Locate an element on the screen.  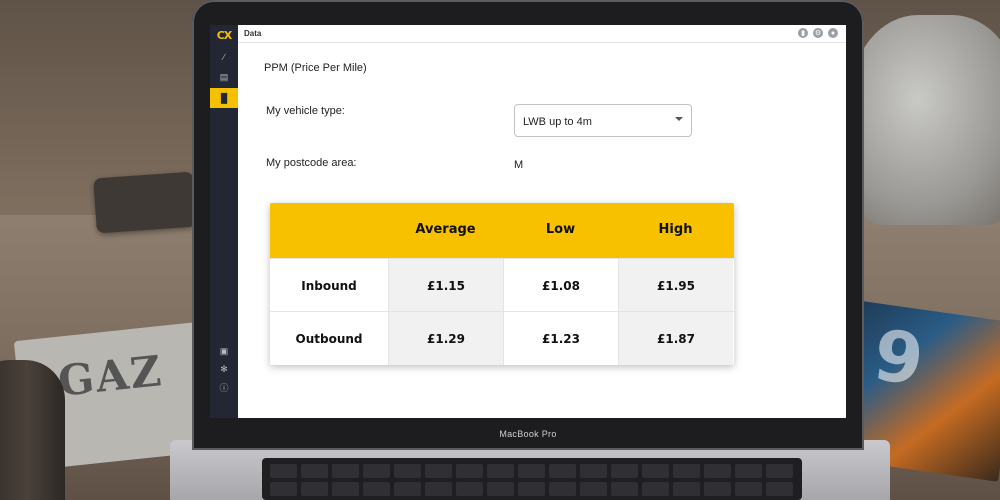
column-header-low: Low is located at coordinates (560, 229).